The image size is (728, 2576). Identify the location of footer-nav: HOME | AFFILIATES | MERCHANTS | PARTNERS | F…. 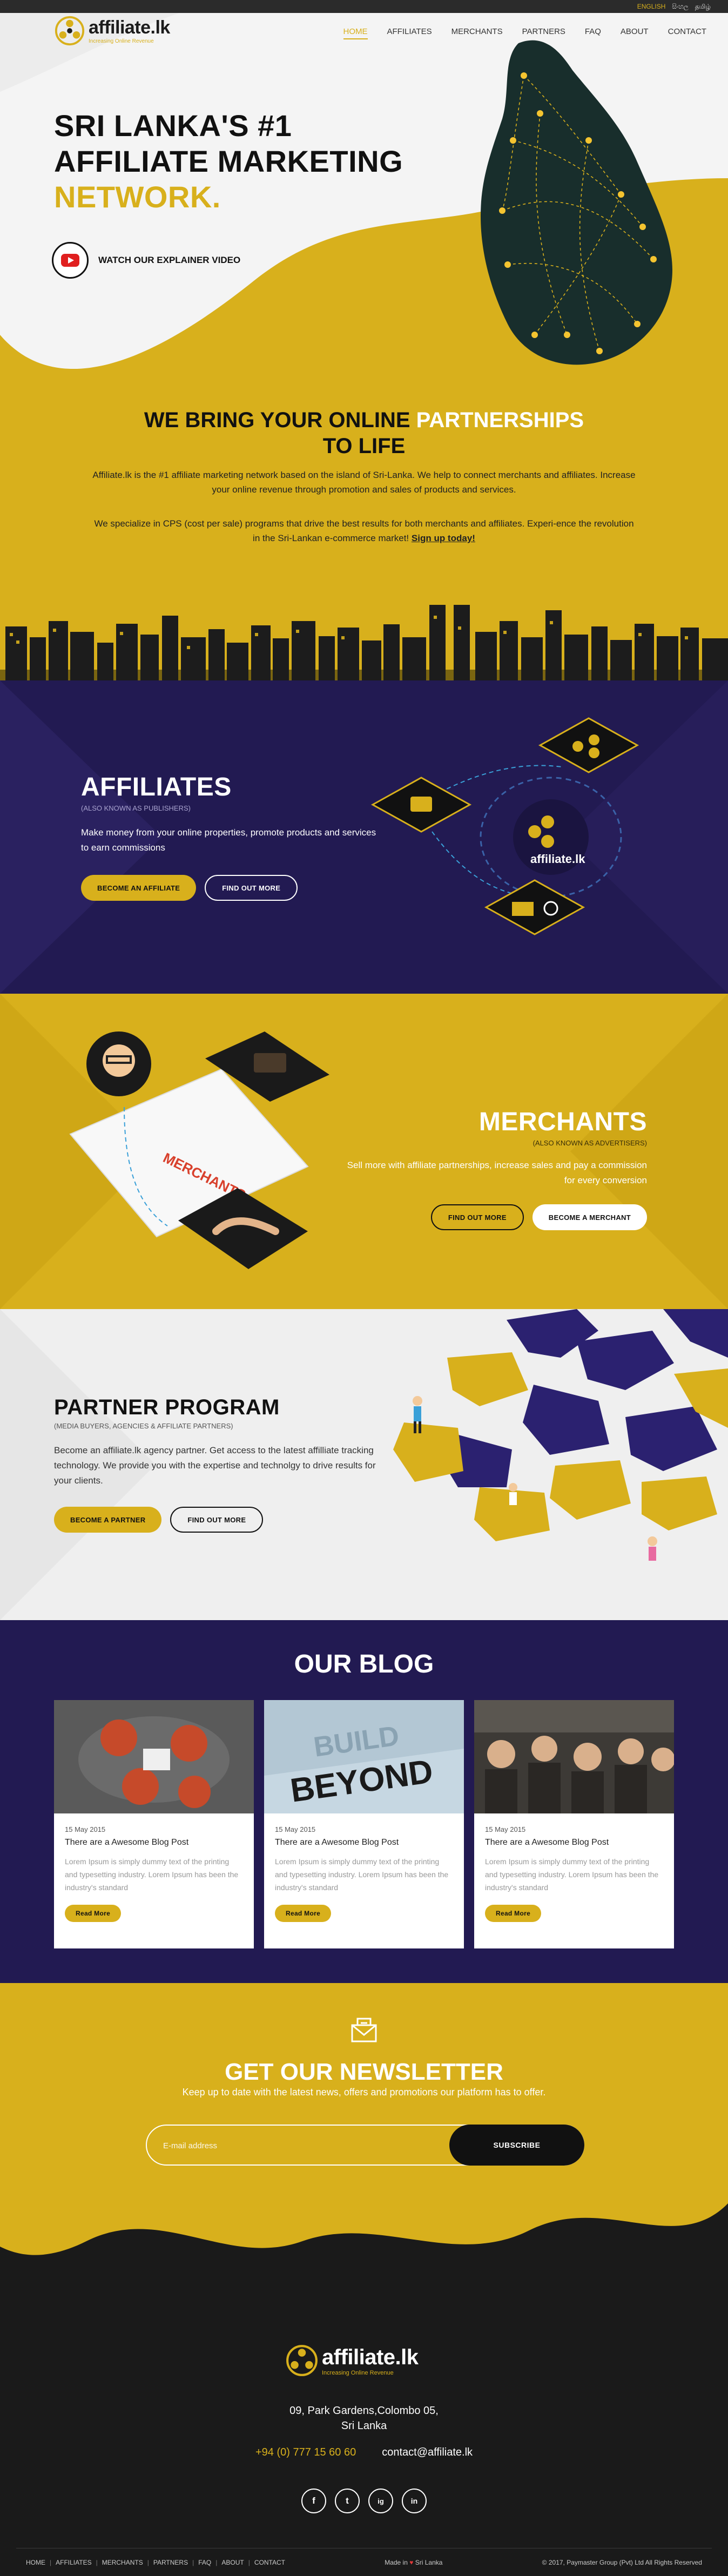
(156, 2562).